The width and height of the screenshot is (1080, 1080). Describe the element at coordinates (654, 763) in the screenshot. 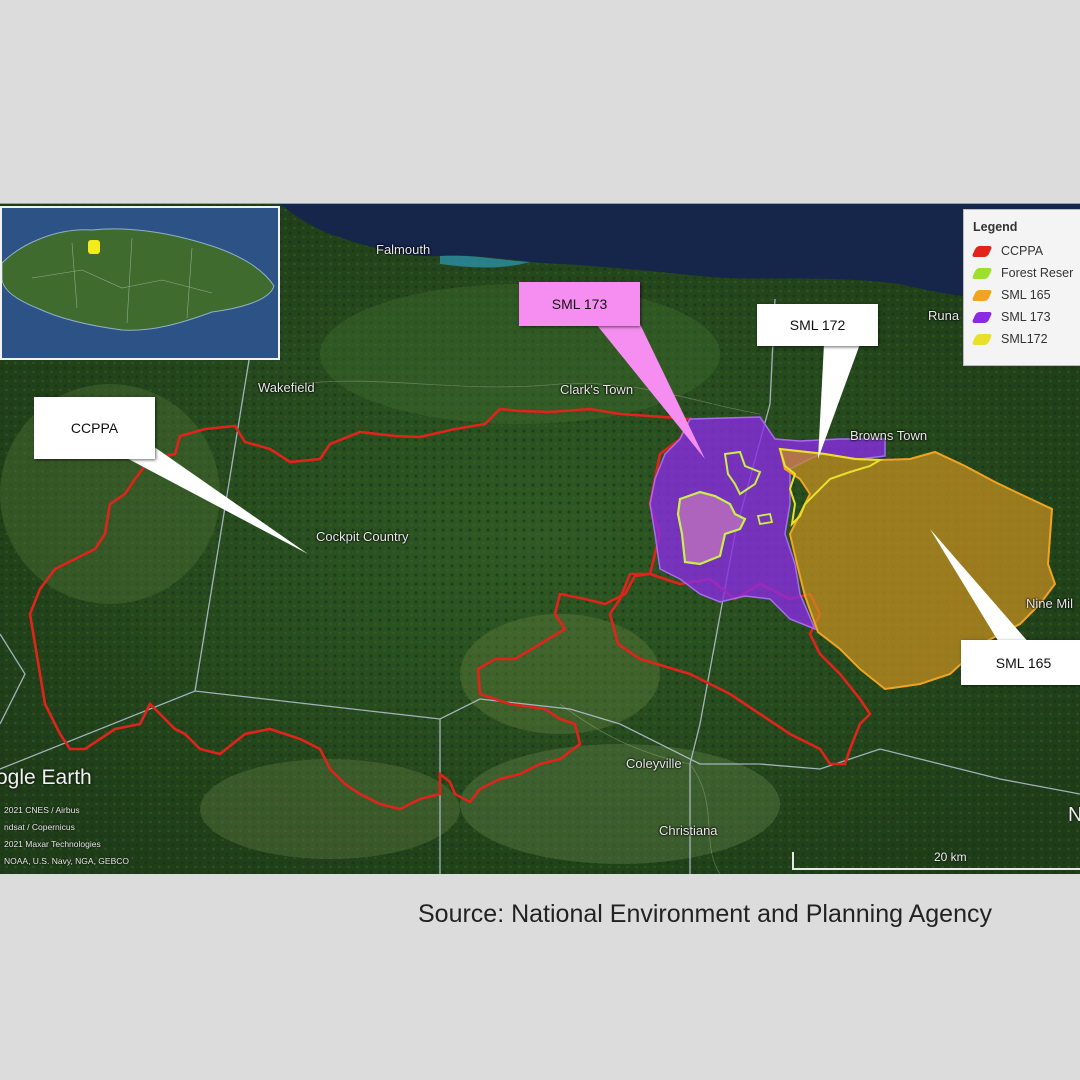

I see `place-coleyville: Coleyville` at that location.